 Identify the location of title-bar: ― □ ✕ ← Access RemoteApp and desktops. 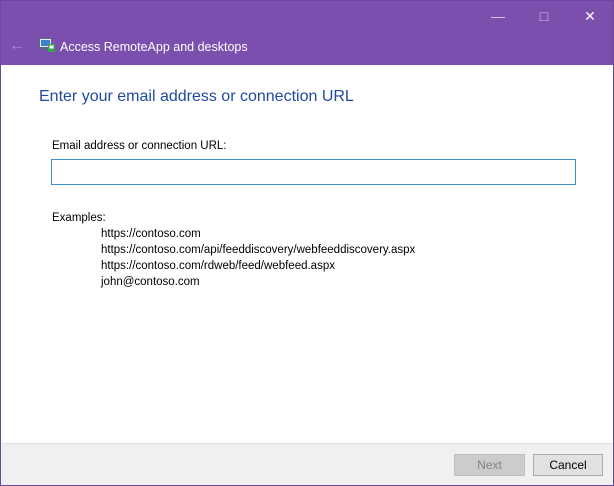
(307, 33).